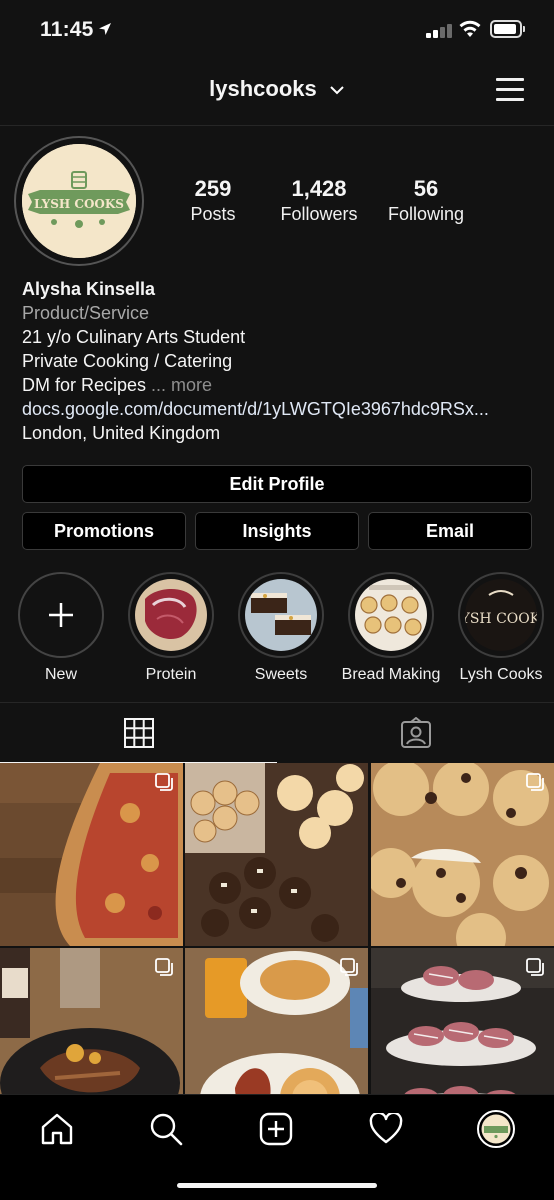 Image resolution: width=554 pixels, height=1200 pixels. Describe the element at coordinates (104, 531) in the screenshot. I see `promotions-button: Promotions` at that location.